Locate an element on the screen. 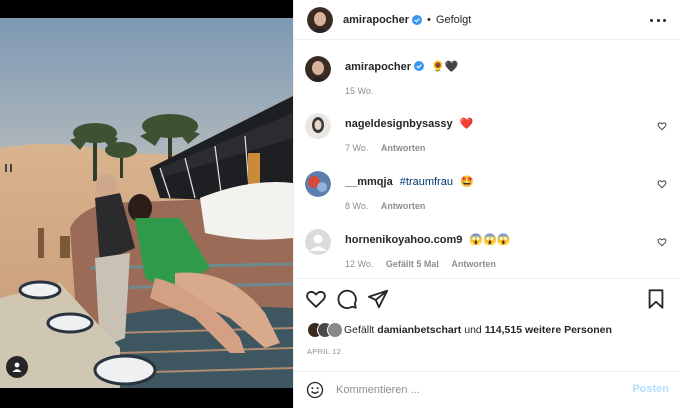 Image resolution: width=680 pixels, height=408 pixels. paper-plane-icon is located at coordinates (378, 299).